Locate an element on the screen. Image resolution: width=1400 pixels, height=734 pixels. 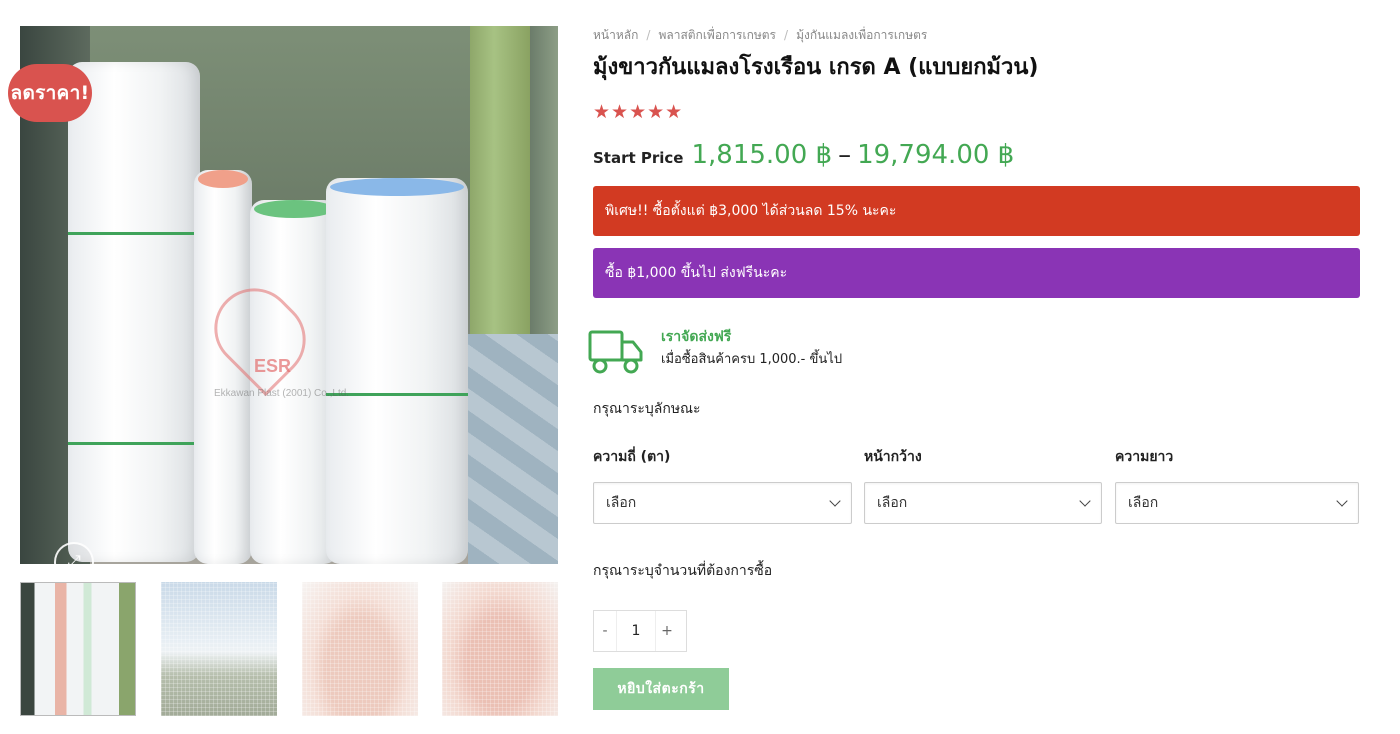
watermark-brand: ESR is located at coordinates (273, 366).